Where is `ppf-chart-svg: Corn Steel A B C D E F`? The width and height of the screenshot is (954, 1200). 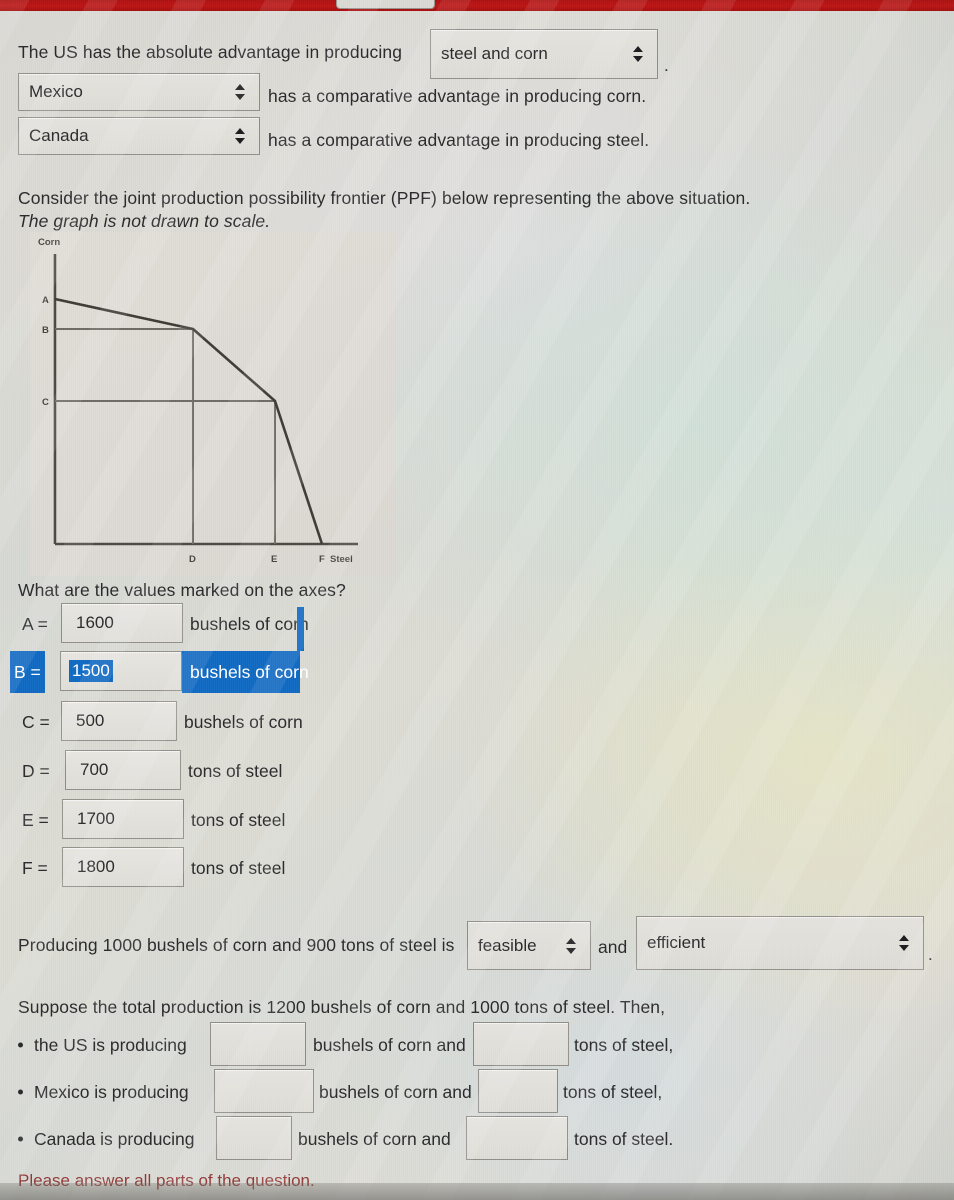
ppf-chart-svg: Corn Steel A B C D E F is located at coordinates (198, 401).